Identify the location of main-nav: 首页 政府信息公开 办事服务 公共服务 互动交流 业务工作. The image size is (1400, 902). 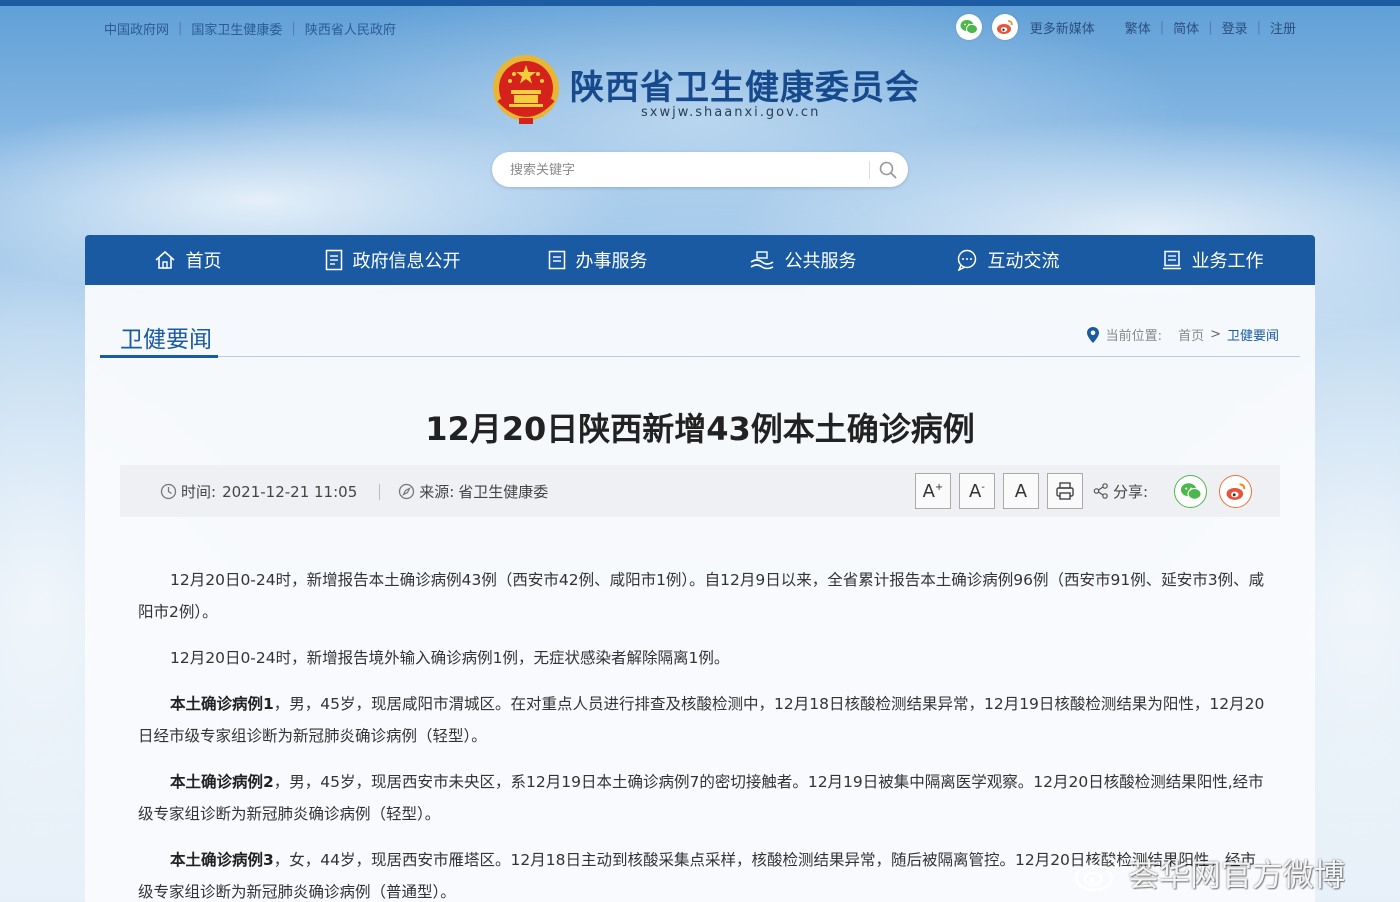
(700, 260).